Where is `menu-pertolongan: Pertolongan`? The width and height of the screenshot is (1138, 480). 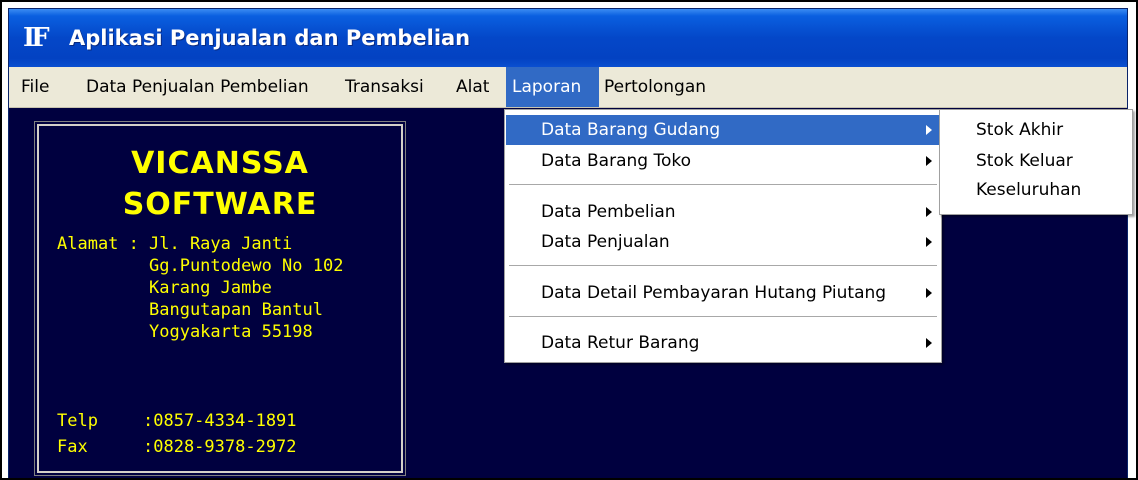 menu-pertolongan: Pertolongan is located at coordinates (655, 87).